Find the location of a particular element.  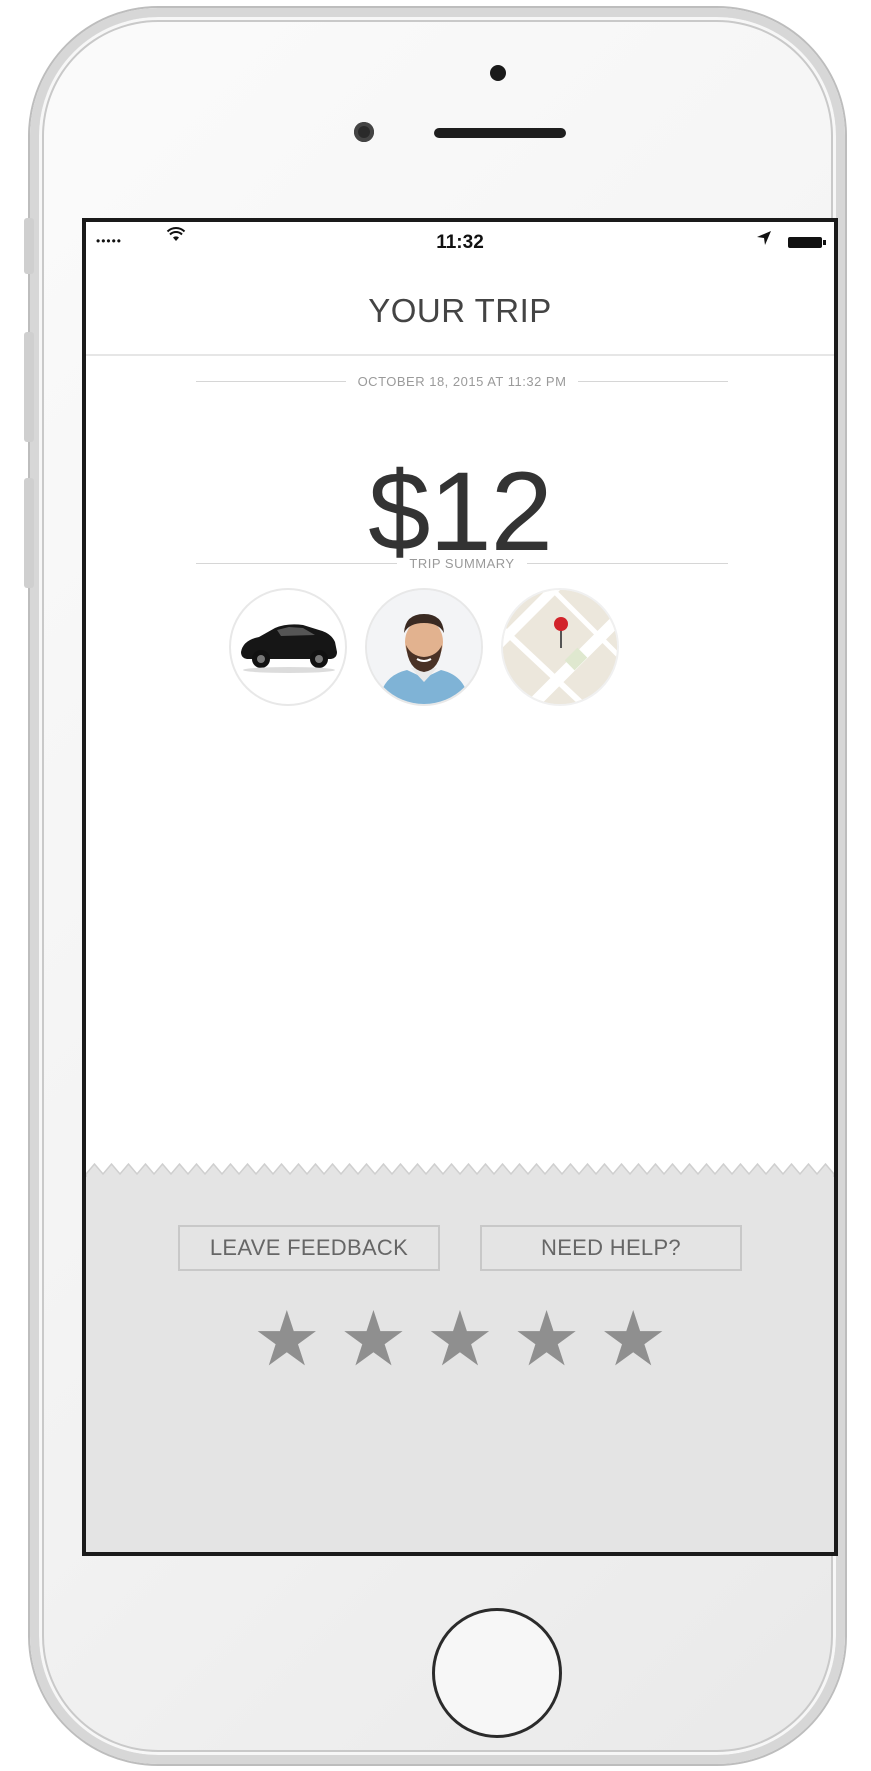

proximity-sensor is located at coordinates (498, 73).